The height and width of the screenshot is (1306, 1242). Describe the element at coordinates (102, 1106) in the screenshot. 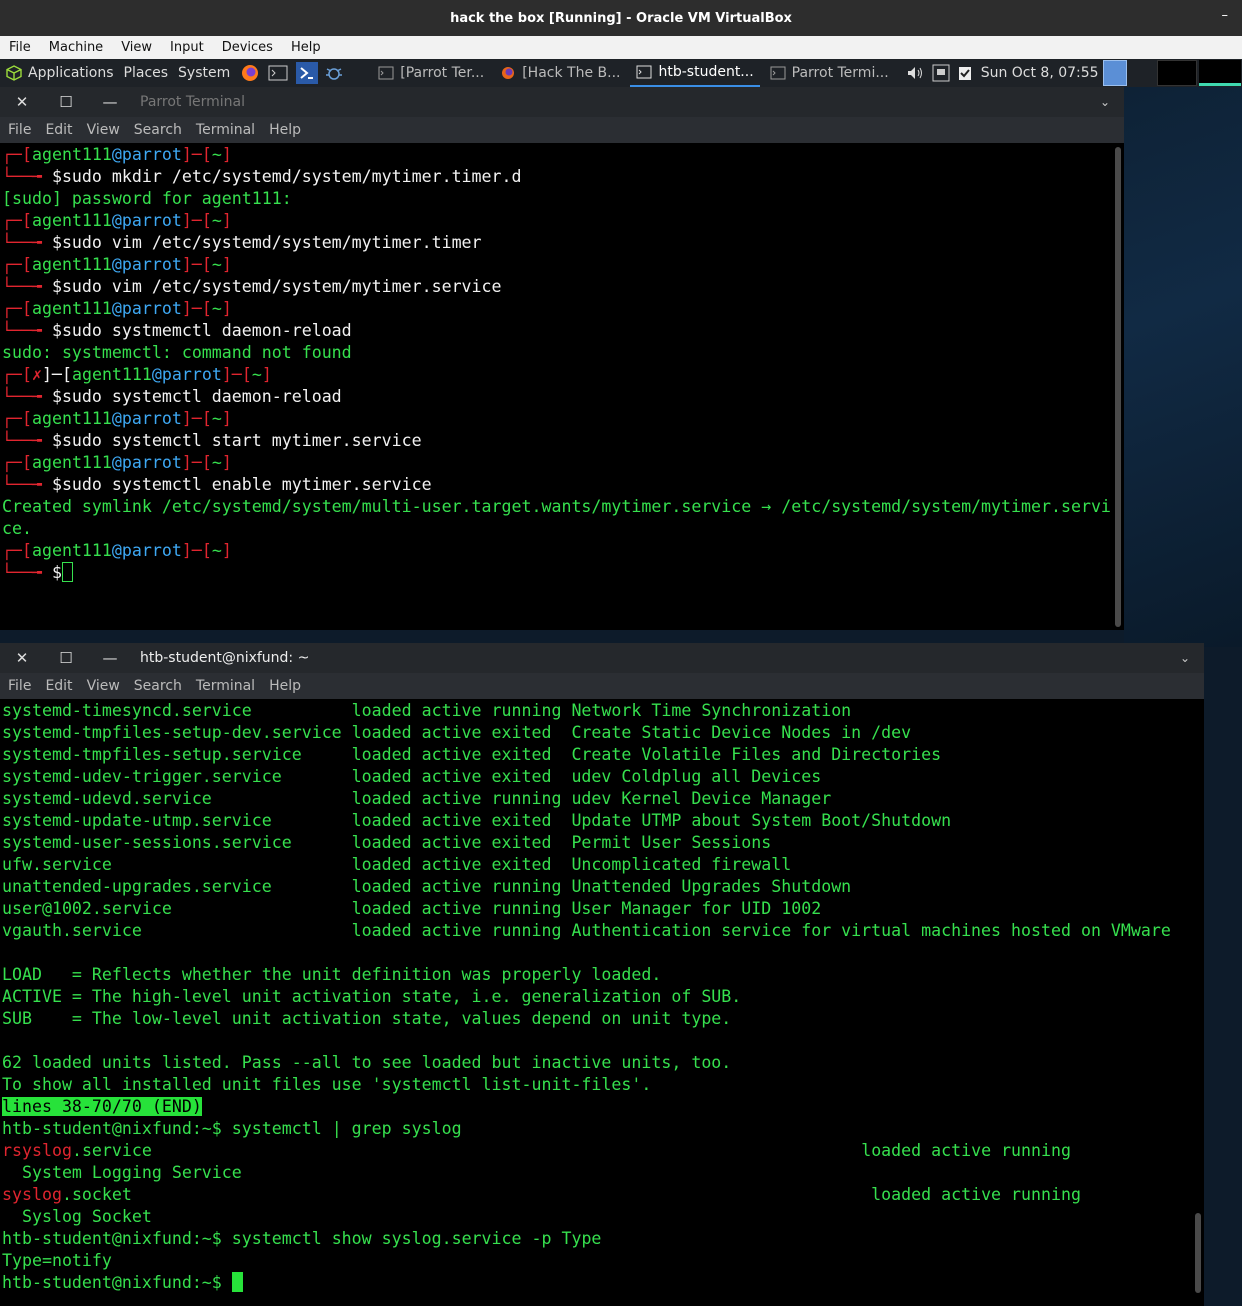

I see `pager-status: lines 38-70/70 (END)` at that location.